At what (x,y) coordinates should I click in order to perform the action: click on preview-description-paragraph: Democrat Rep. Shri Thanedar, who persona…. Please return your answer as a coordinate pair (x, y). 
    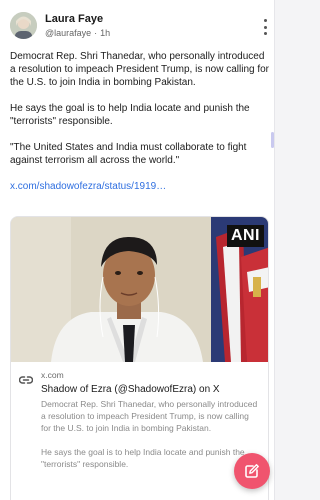
    Looking at the image, I should click on (149, 416).